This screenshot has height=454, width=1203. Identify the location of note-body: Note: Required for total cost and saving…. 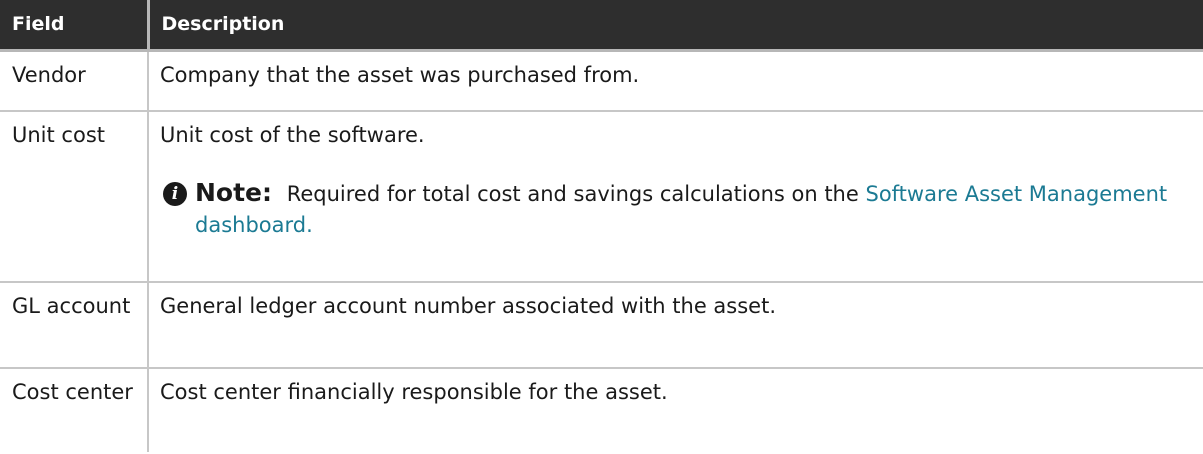
(694, 209).